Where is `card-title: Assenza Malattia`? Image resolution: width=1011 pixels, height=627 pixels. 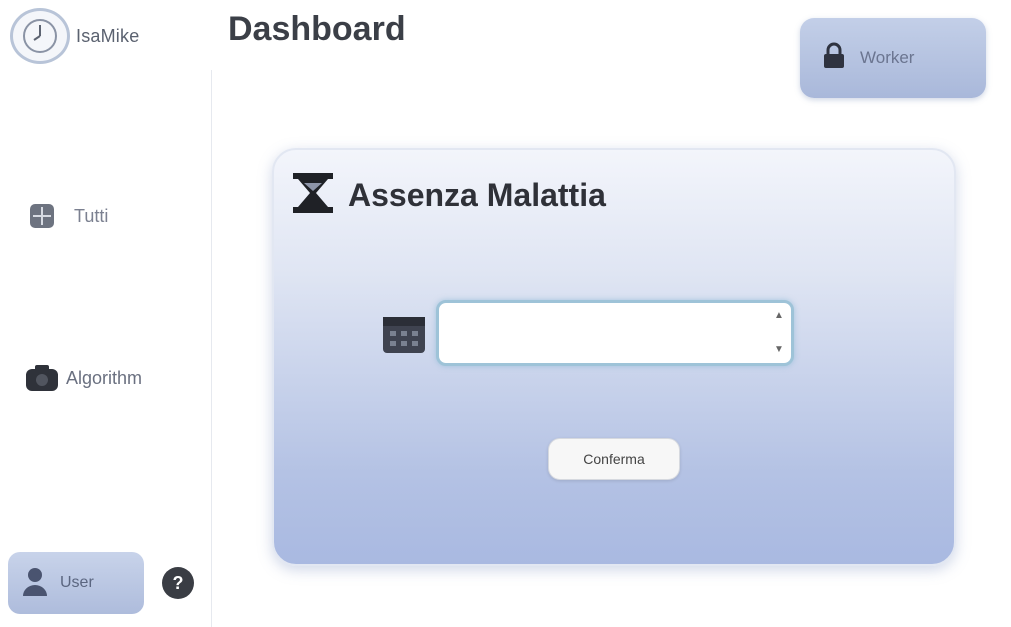
card-title: Assenza Malattia is located at coordinates (477, 195).